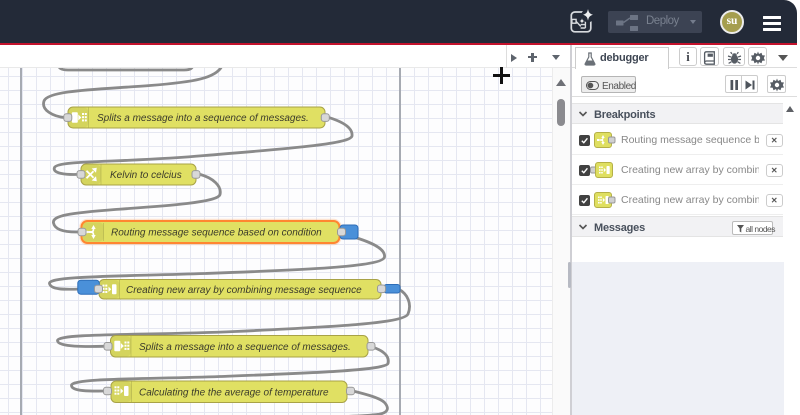 This screenshot has width=800, height=415. I want to click on svg-text: Kelvin to celcius, so click(146, 175).